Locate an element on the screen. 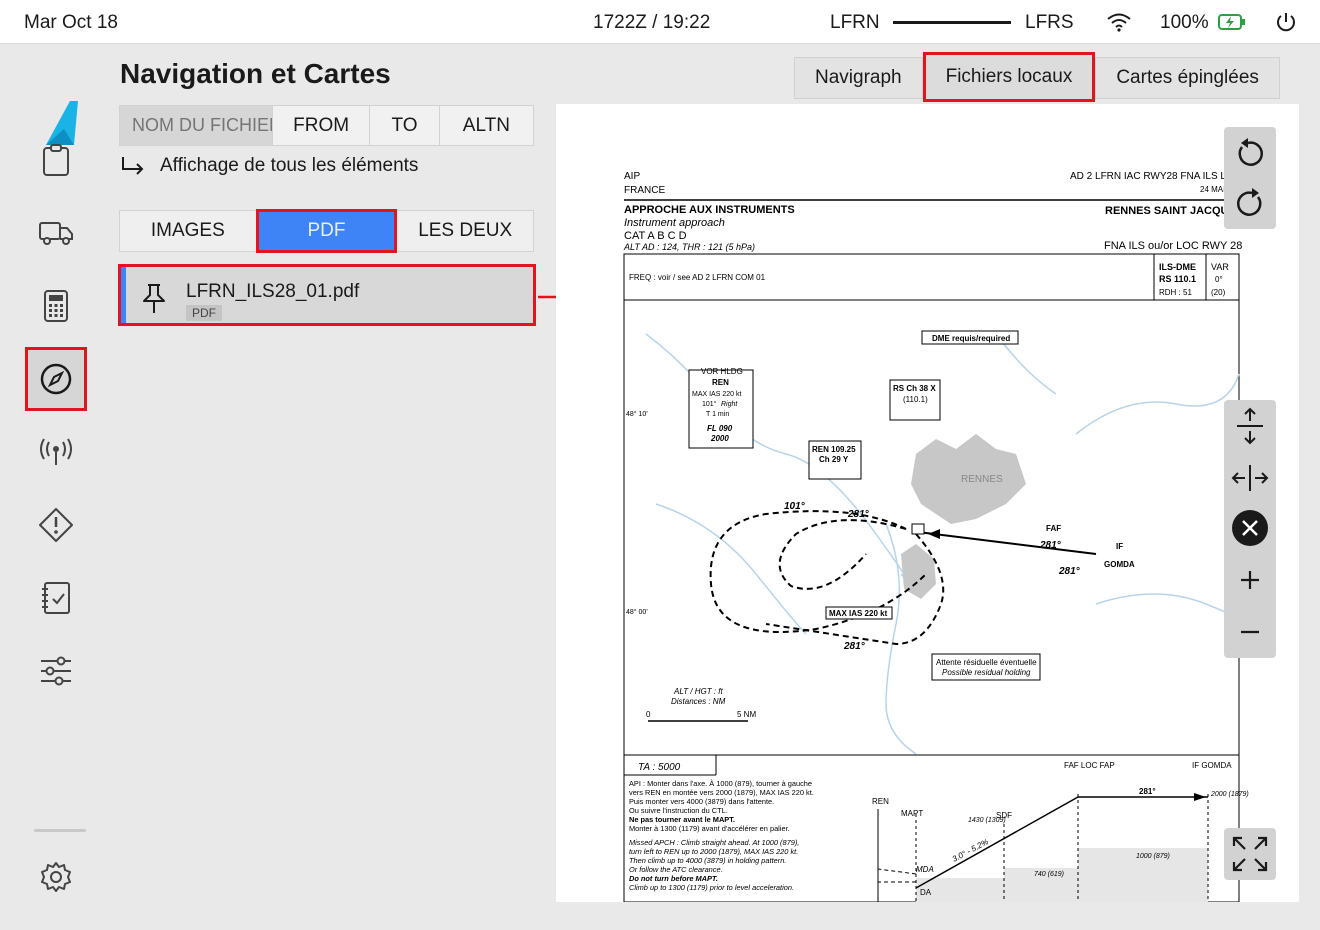  filter-from-button: FROM is located at coordinates (320, 125).